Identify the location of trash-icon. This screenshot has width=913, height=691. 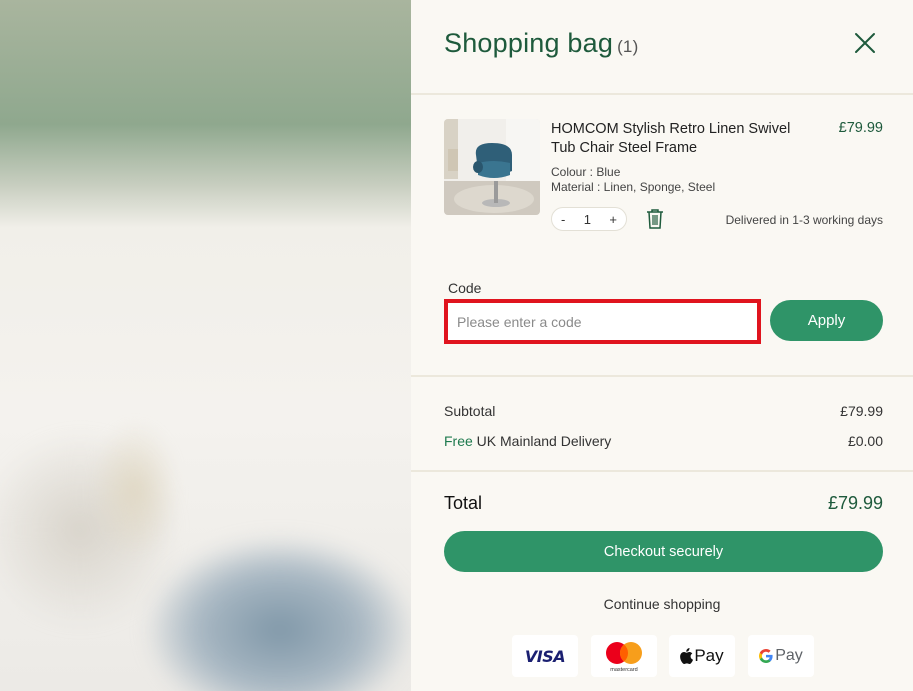
(655, 219).